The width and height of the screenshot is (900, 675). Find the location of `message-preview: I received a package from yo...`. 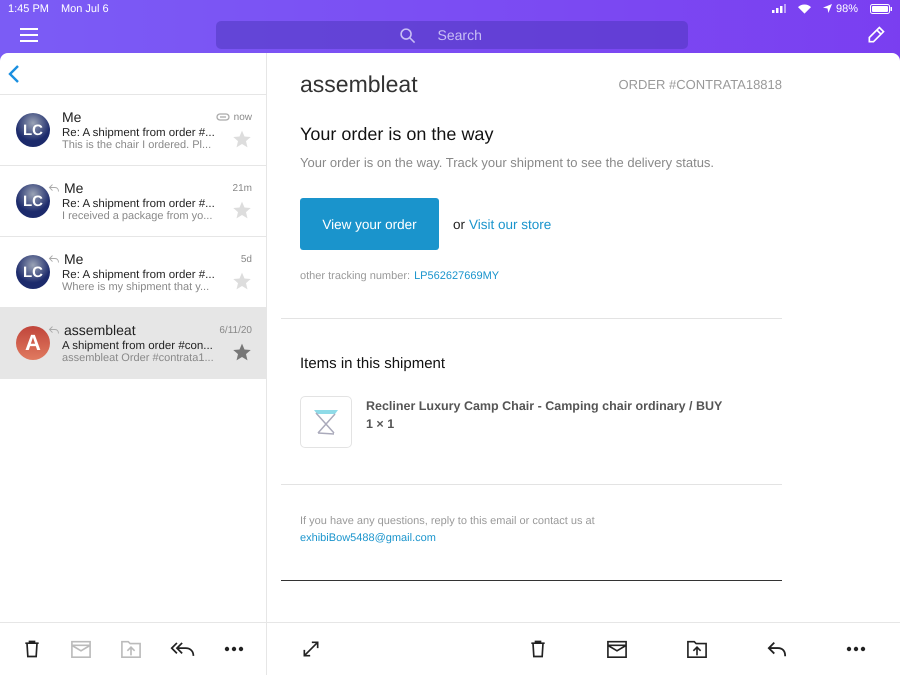

message-preview: I received a package from yo... is located at coordinates (138, 216).